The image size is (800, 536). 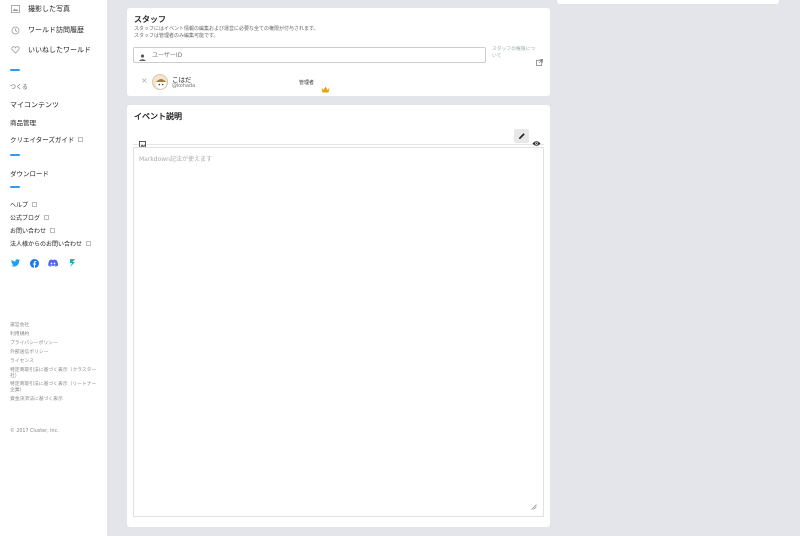 I want to click on resize-handle-icon, so click(x=534, y=507).